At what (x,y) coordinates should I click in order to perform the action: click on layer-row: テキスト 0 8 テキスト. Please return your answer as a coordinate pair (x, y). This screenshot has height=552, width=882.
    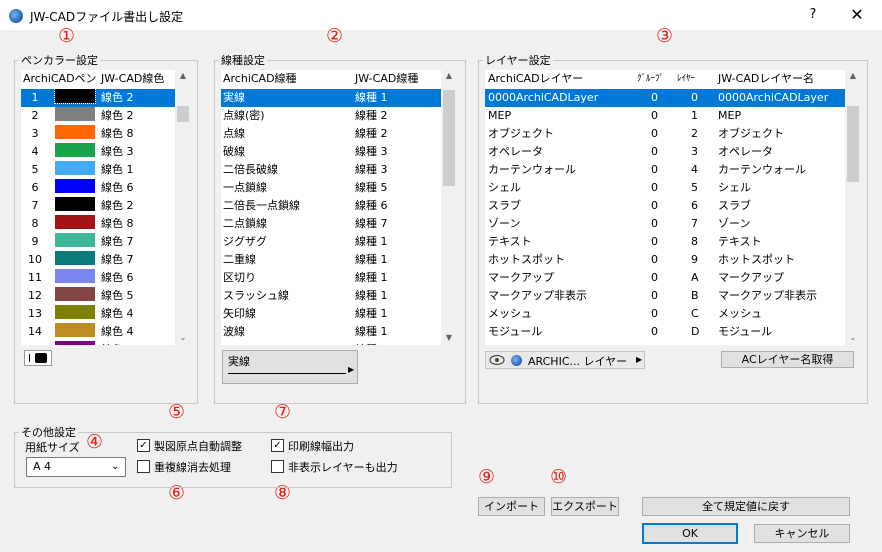
    Looking at the image, I should click on (665, 242).